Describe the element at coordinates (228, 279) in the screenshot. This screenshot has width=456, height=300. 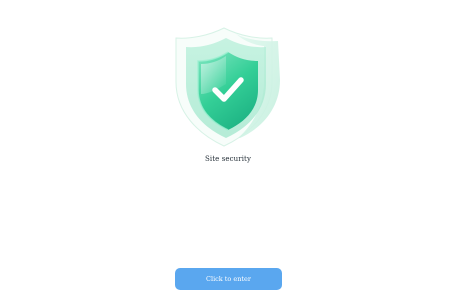
I see `enter-button: Click to enter` at that location.